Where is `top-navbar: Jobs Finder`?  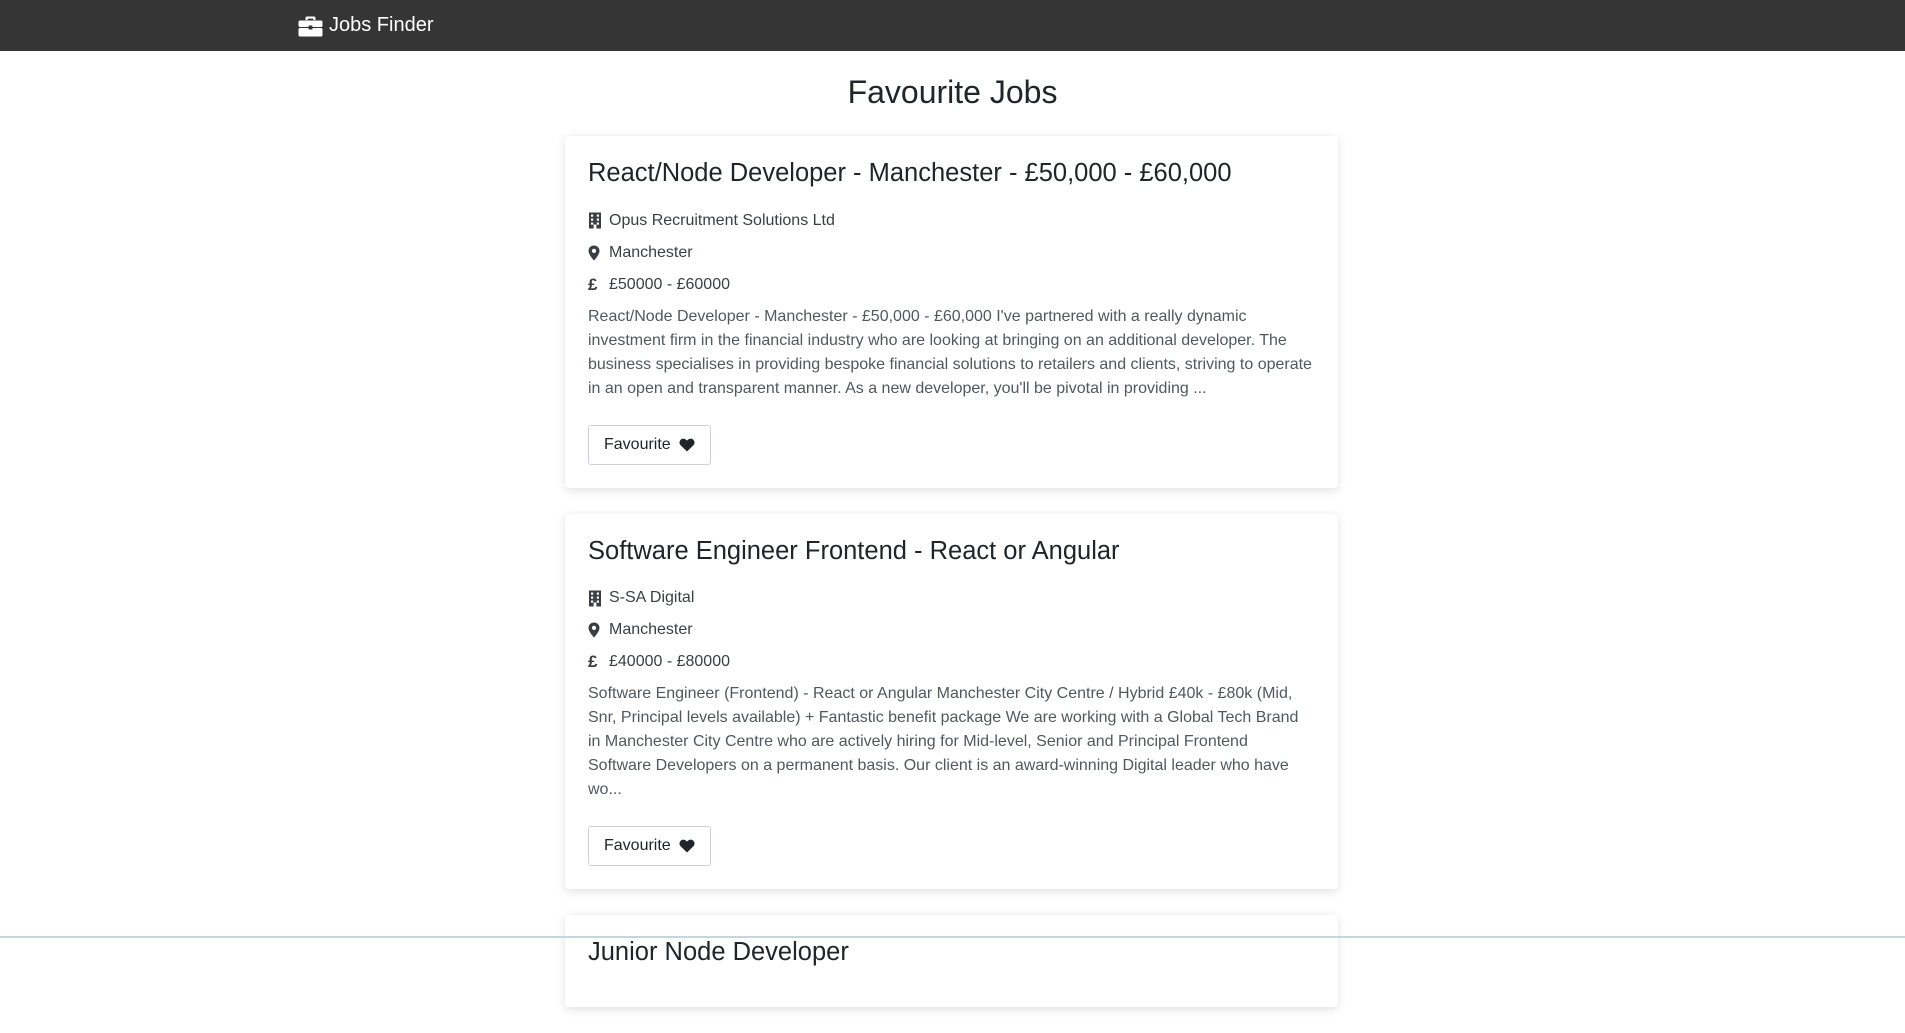
top-navbar: Jobs Finder is located at coordinates (952, 25).